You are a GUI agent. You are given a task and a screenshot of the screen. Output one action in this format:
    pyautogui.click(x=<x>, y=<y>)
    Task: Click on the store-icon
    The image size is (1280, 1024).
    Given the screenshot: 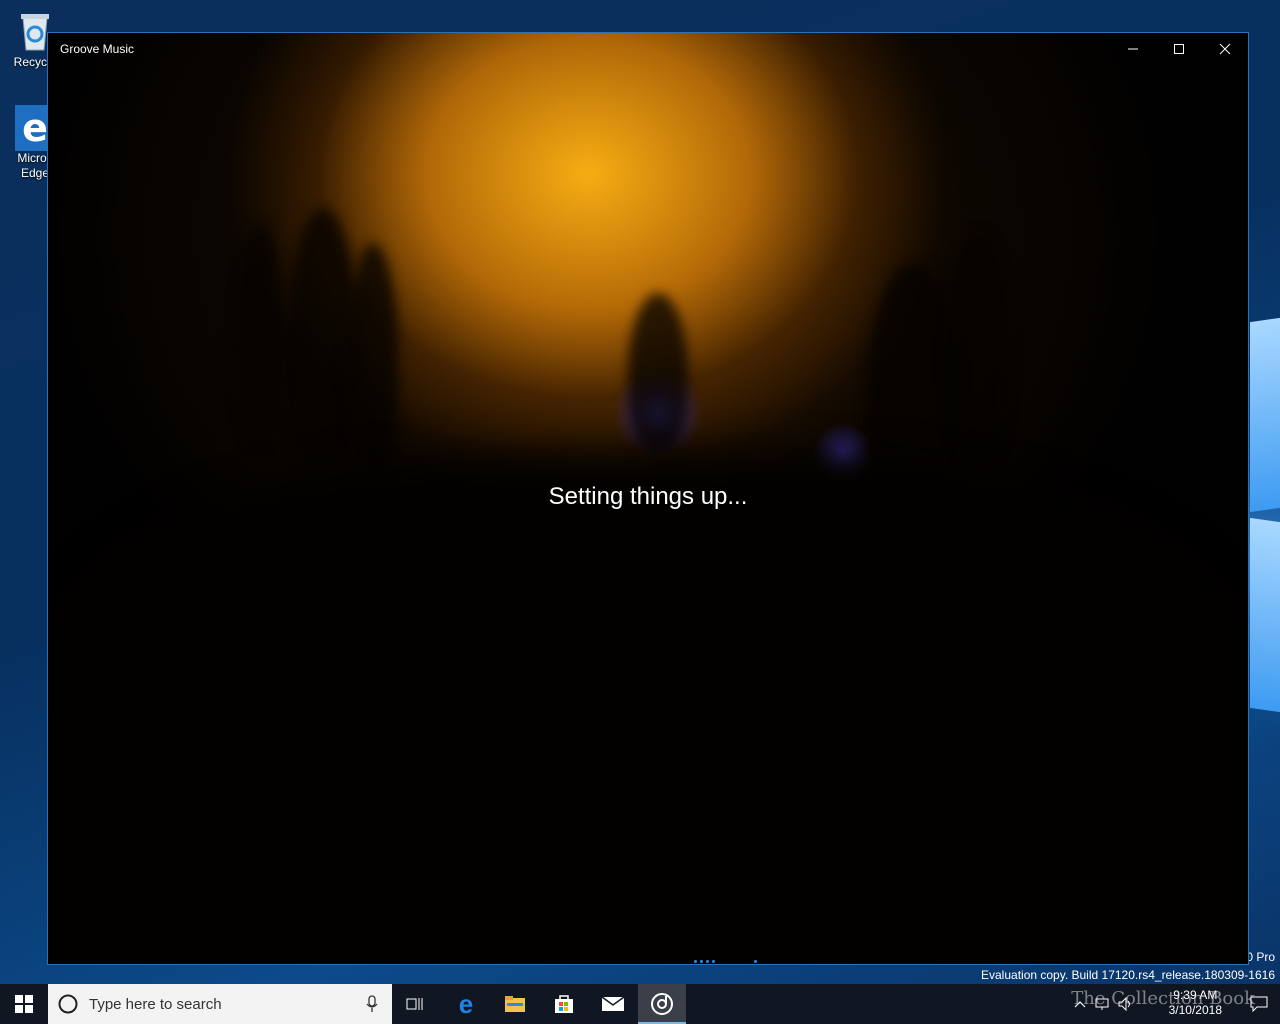 What is the action you would take?
    pyautogui.click(x=564, y=1004)
    